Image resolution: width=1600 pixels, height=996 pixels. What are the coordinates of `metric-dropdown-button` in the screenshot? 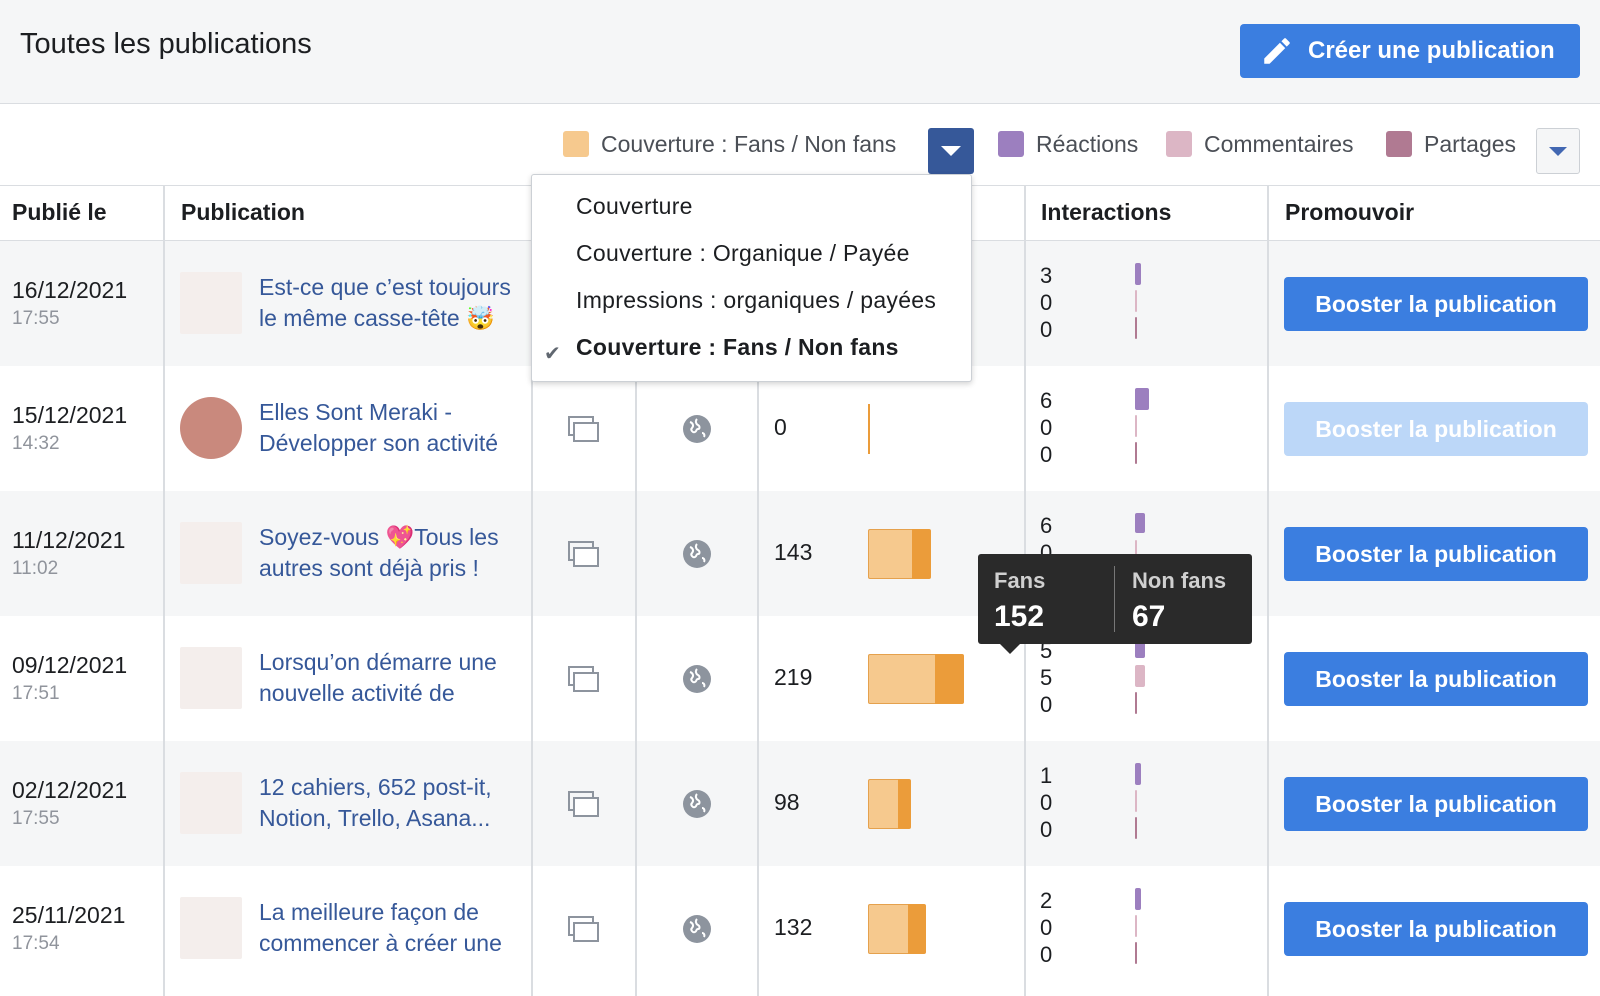 It's located at (951, 151).